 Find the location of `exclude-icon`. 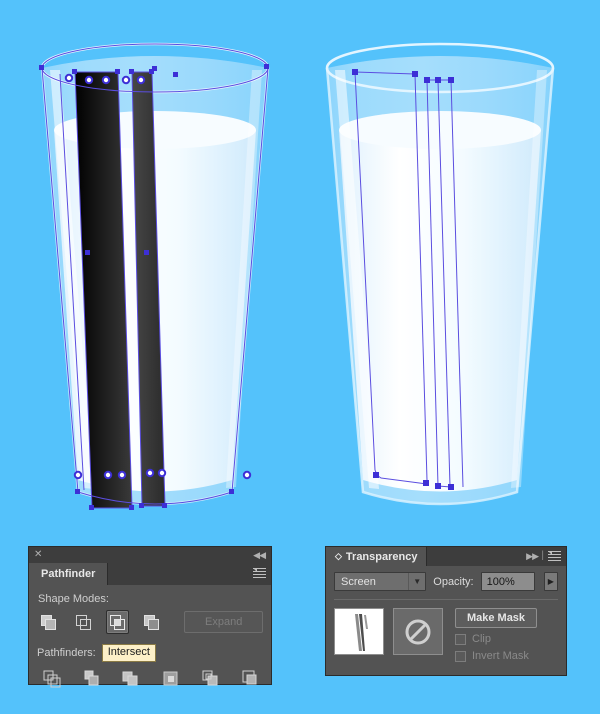

exclude-icon is located at coordinates (152, 622).